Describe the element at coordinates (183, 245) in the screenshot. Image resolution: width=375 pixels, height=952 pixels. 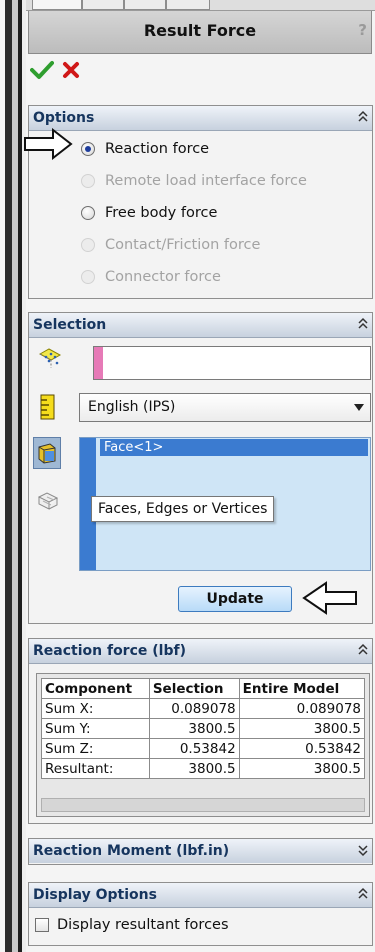
I see `radio-label: Contact/Friction force` at that location.